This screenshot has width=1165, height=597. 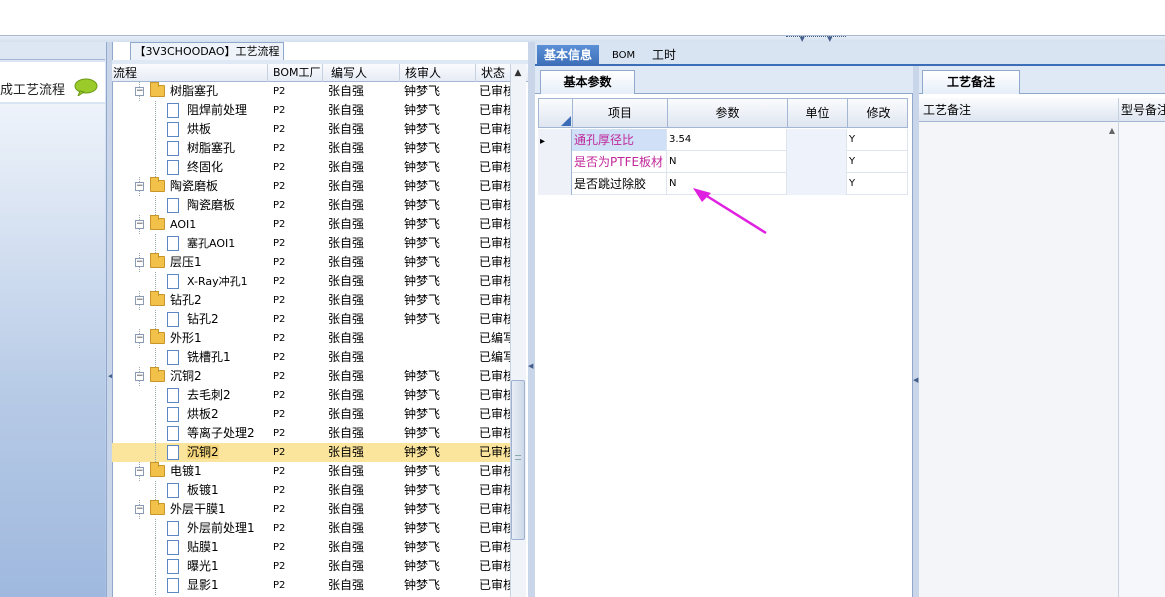 I want to click on param-item-cell: 是否跳过除胶, so click(x=619, y=184).